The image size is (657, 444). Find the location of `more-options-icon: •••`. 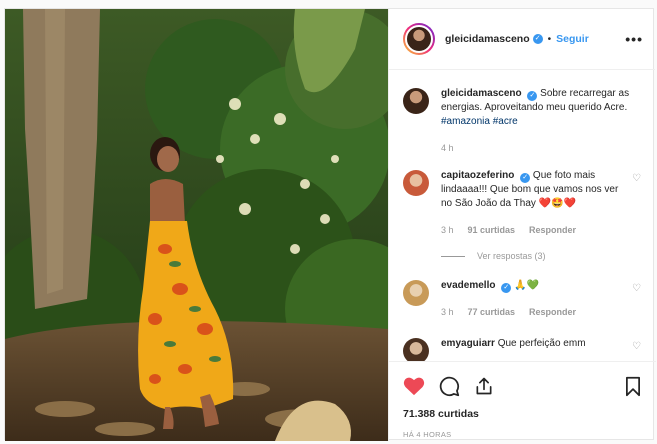

more-options-icon: ••• is located at coordinates (634, 39).